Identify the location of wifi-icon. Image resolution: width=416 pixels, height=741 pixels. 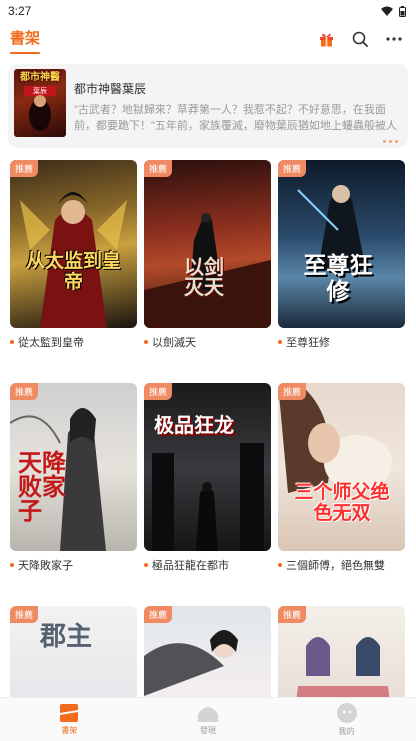
(387, 11).